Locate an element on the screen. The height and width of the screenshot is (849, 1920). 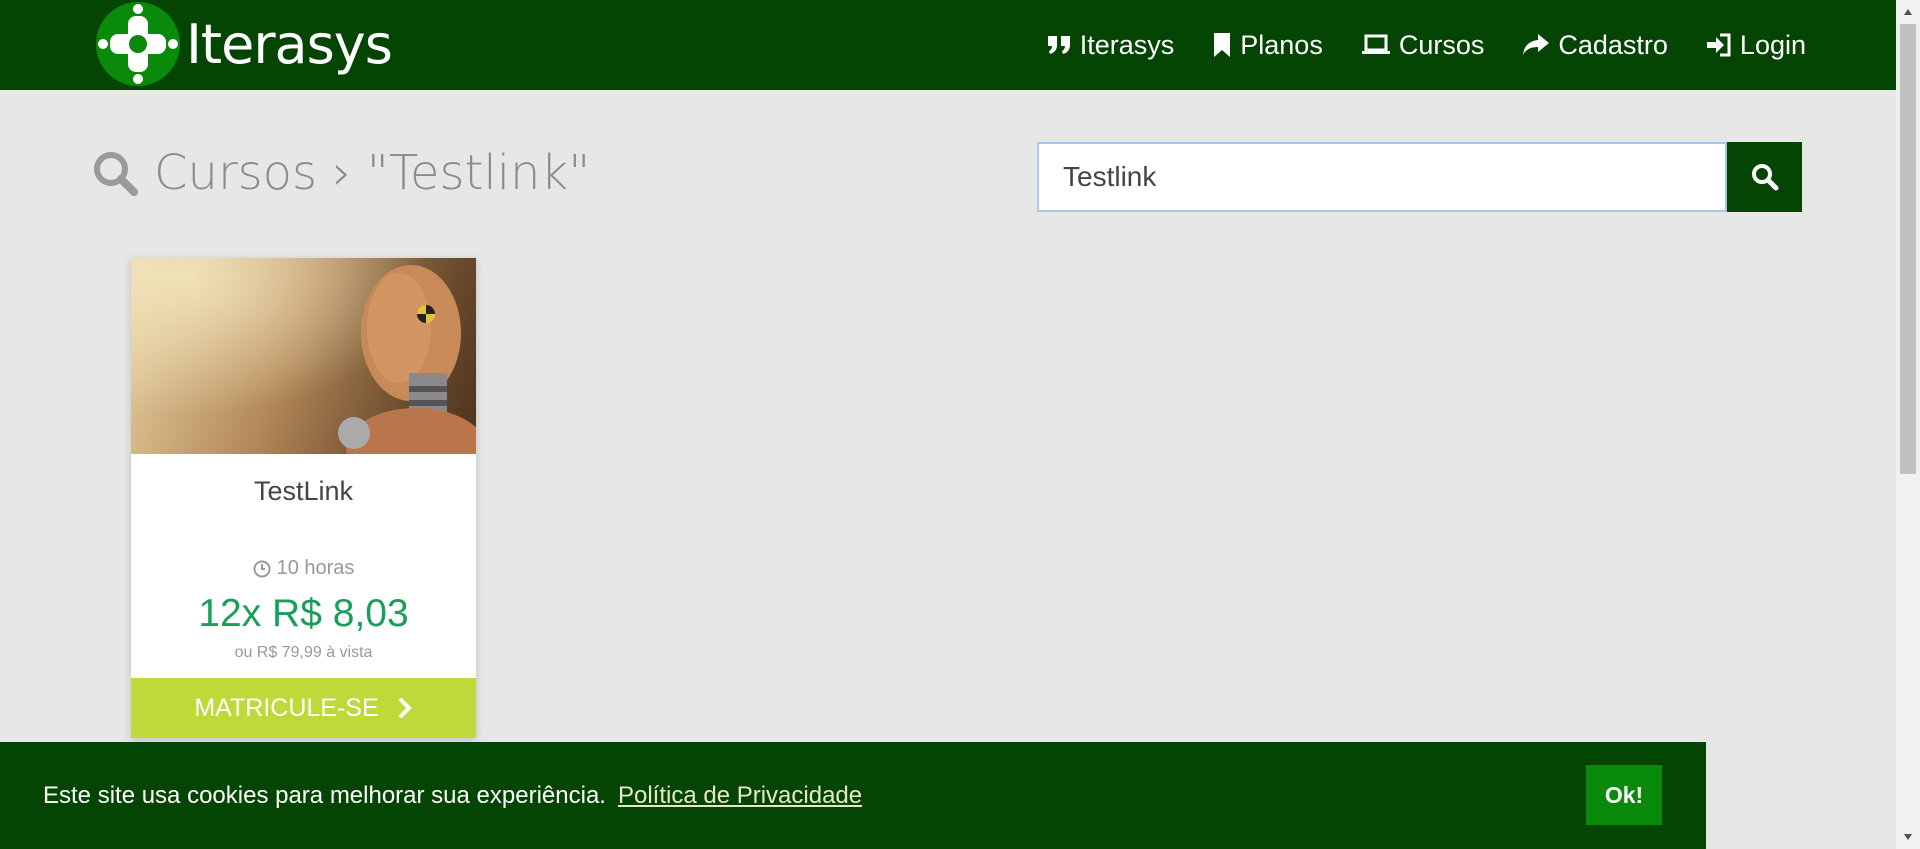
vertical-scrollbar is located at coordinates (1908, 424).